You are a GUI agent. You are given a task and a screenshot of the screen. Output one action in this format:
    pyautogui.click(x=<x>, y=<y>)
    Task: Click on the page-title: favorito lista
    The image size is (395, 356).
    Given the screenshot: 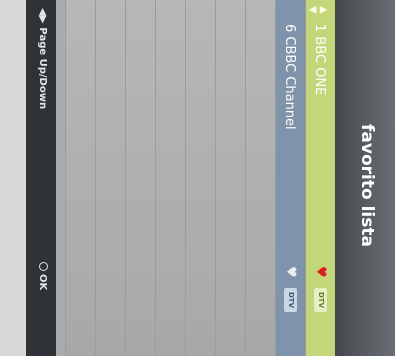 What is the action you would take?
    pyautogui.click(x=367, y=185)
    